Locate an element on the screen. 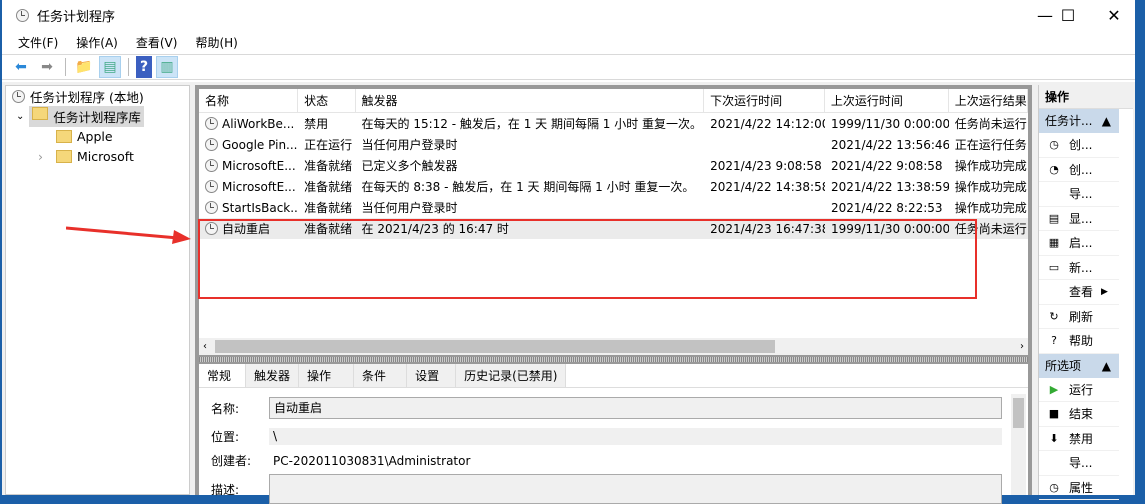 The image size is (1145, 504). table-cell: 当任何用户登录时 is located at coordinates (530, 207).